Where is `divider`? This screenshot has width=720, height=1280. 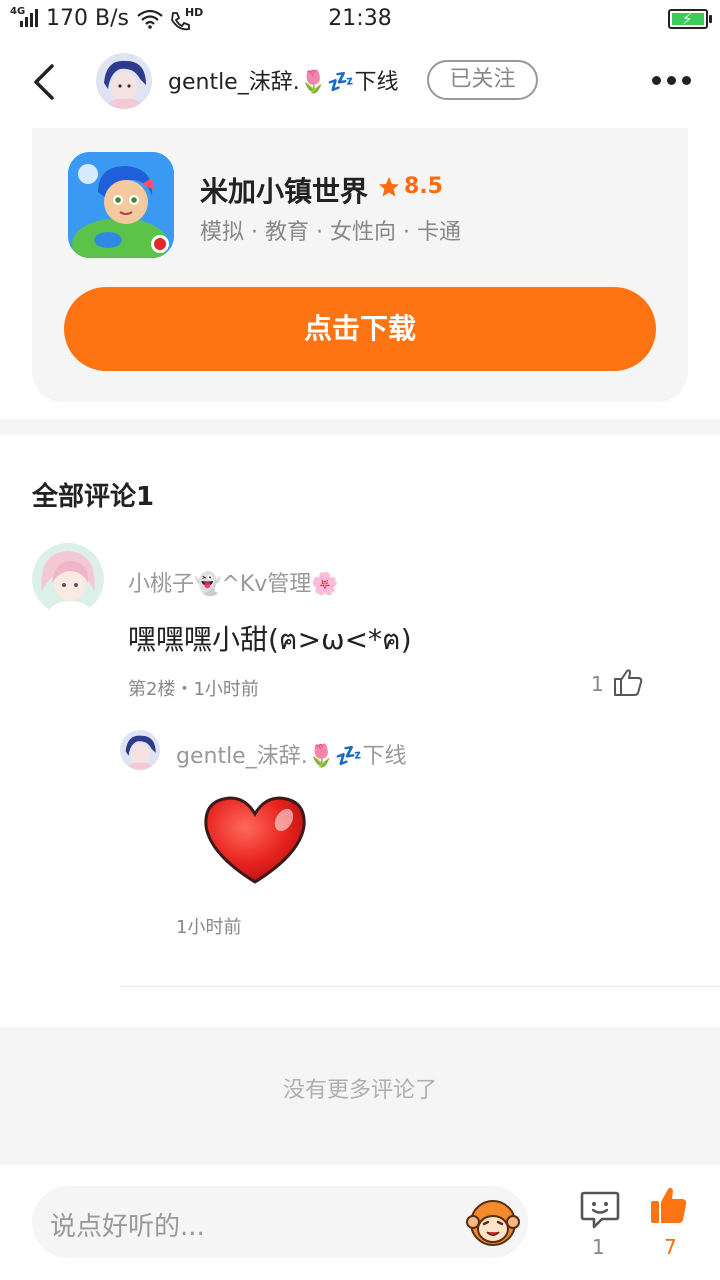 divider is located at coordinates (420, 986).